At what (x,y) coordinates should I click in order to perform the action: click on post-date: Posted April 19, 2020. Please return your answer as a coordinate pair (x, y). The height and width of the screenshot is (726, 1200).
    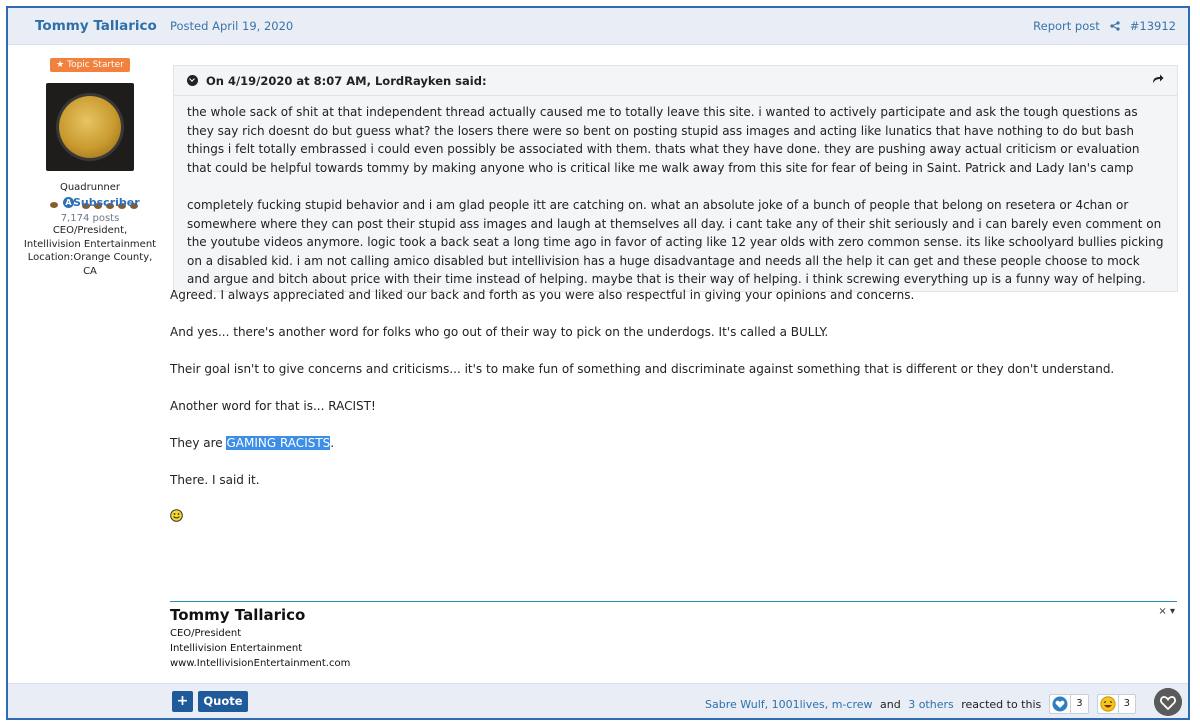
    Looking at the image, I should click on (231, 26).